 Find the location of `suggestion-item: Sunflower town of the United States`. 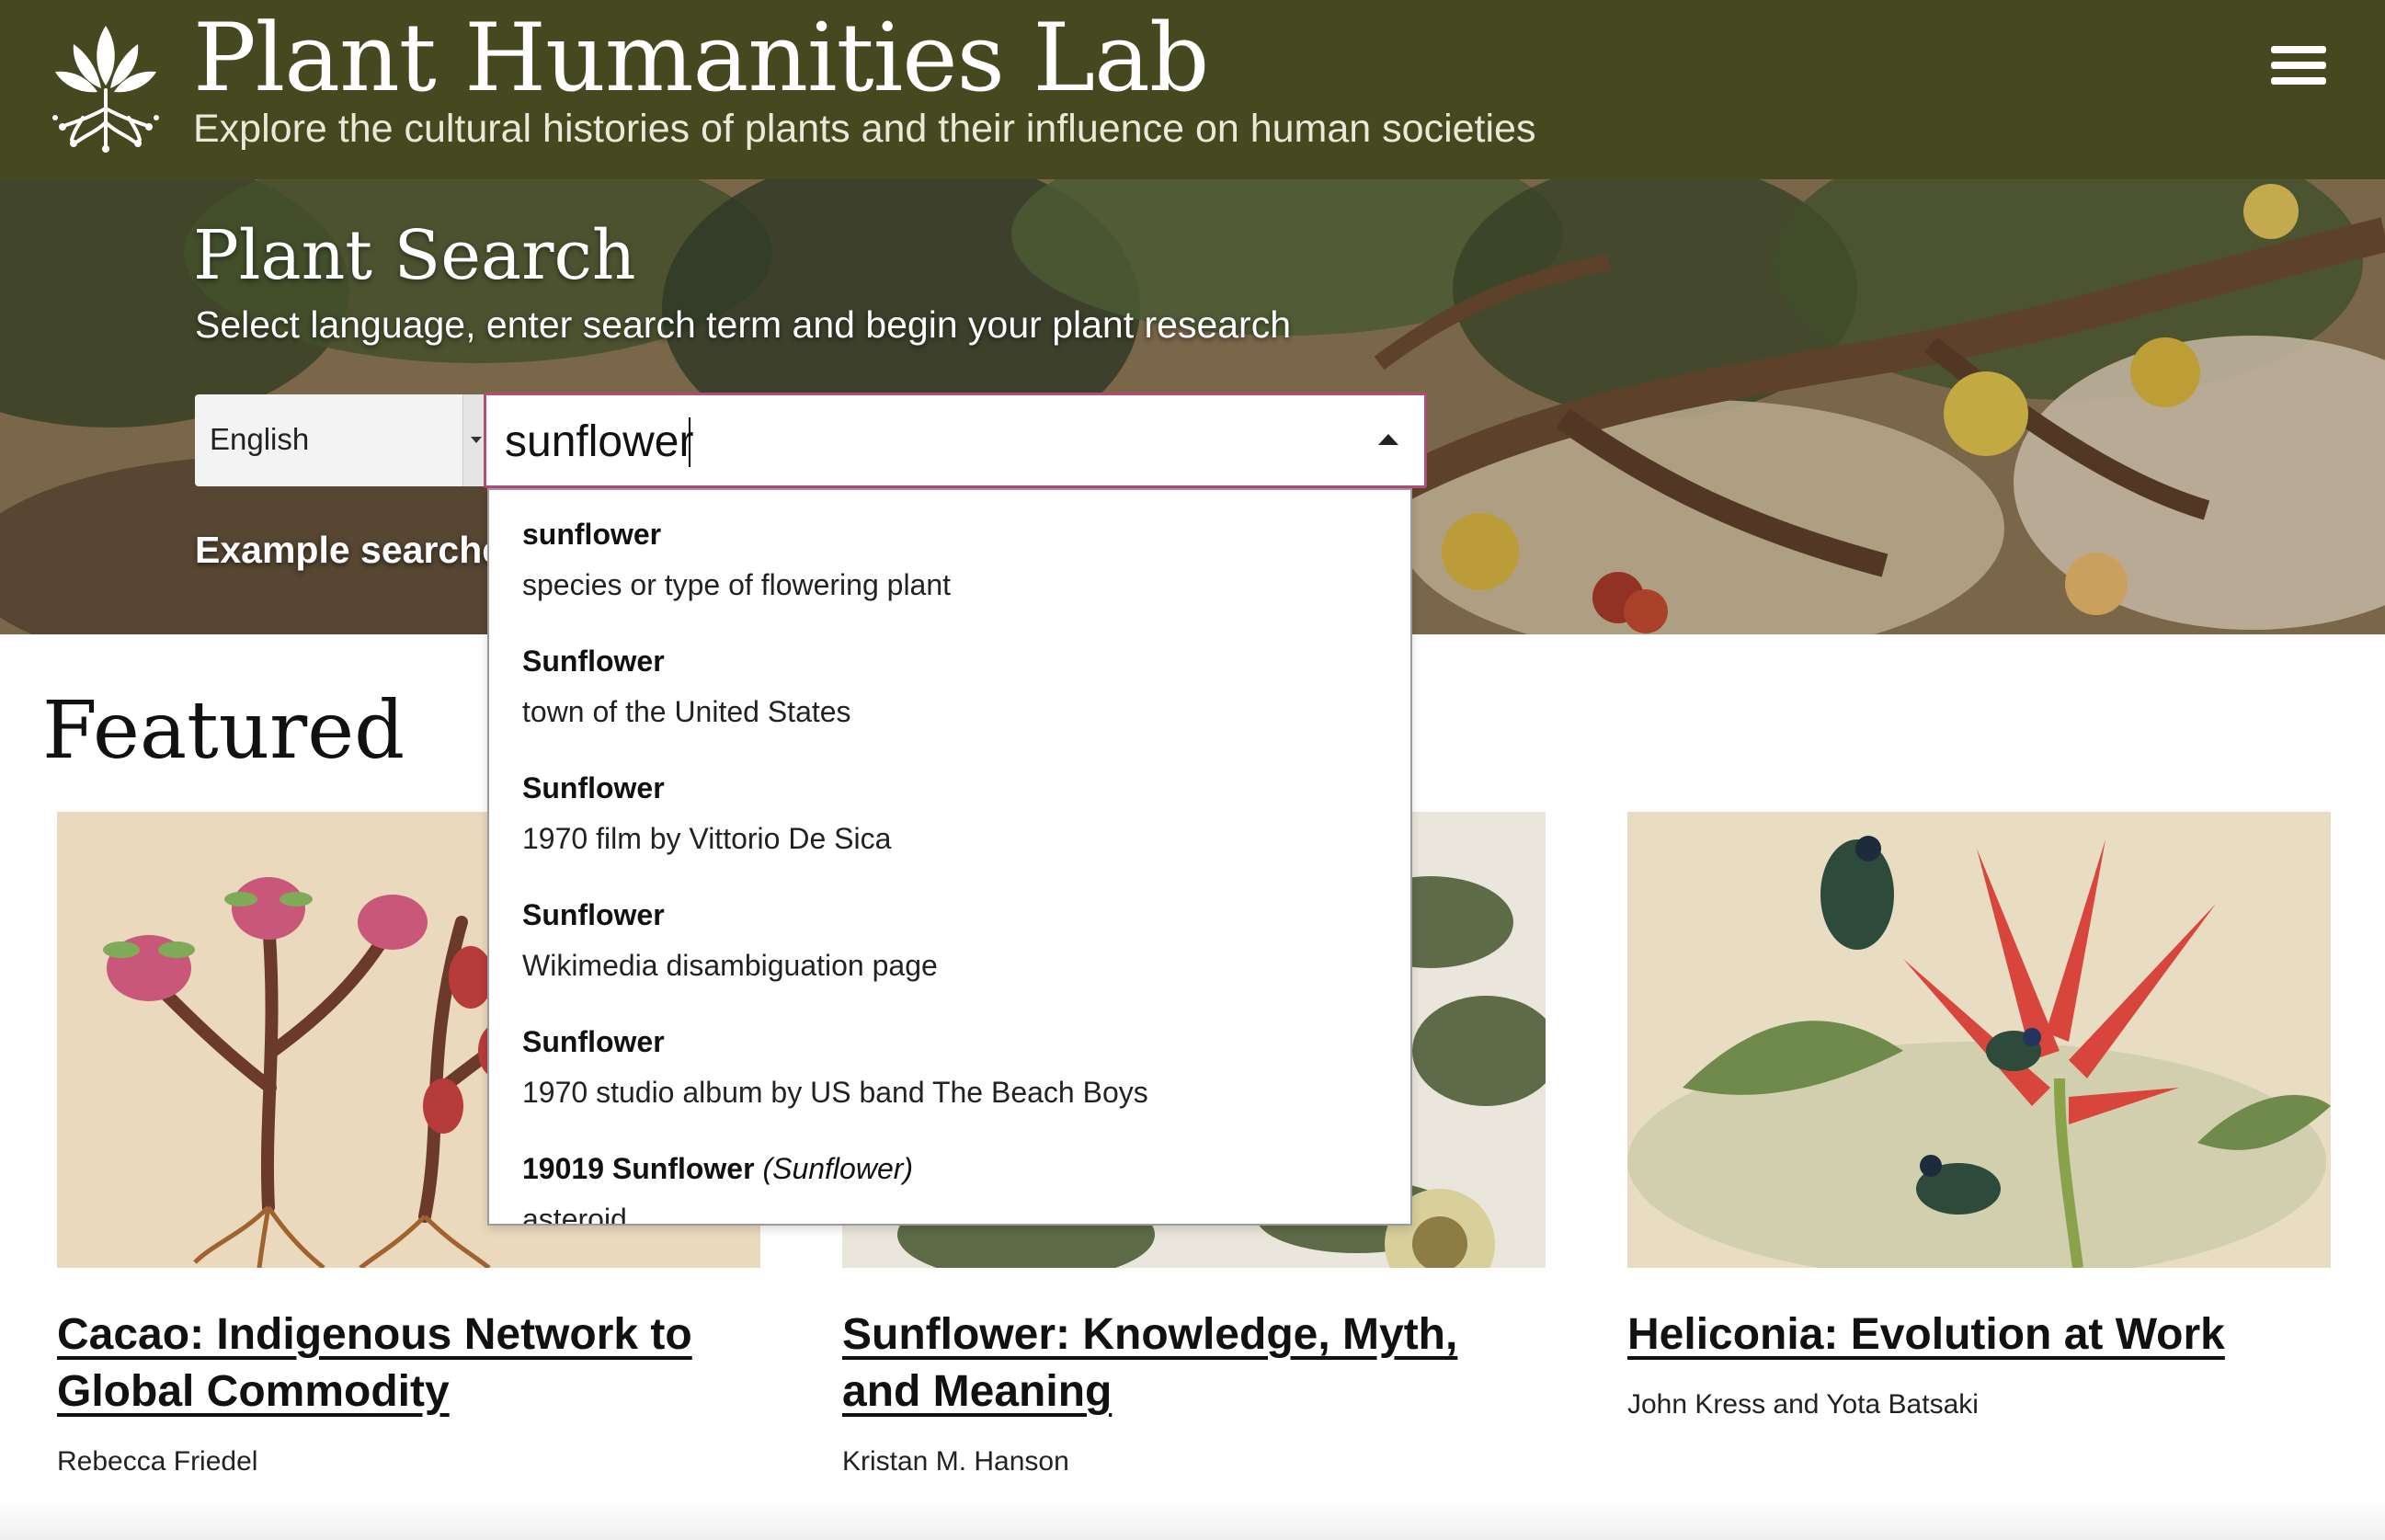

suggestion-item: Sunflower town of the United States is located at coordinates (954, 687).